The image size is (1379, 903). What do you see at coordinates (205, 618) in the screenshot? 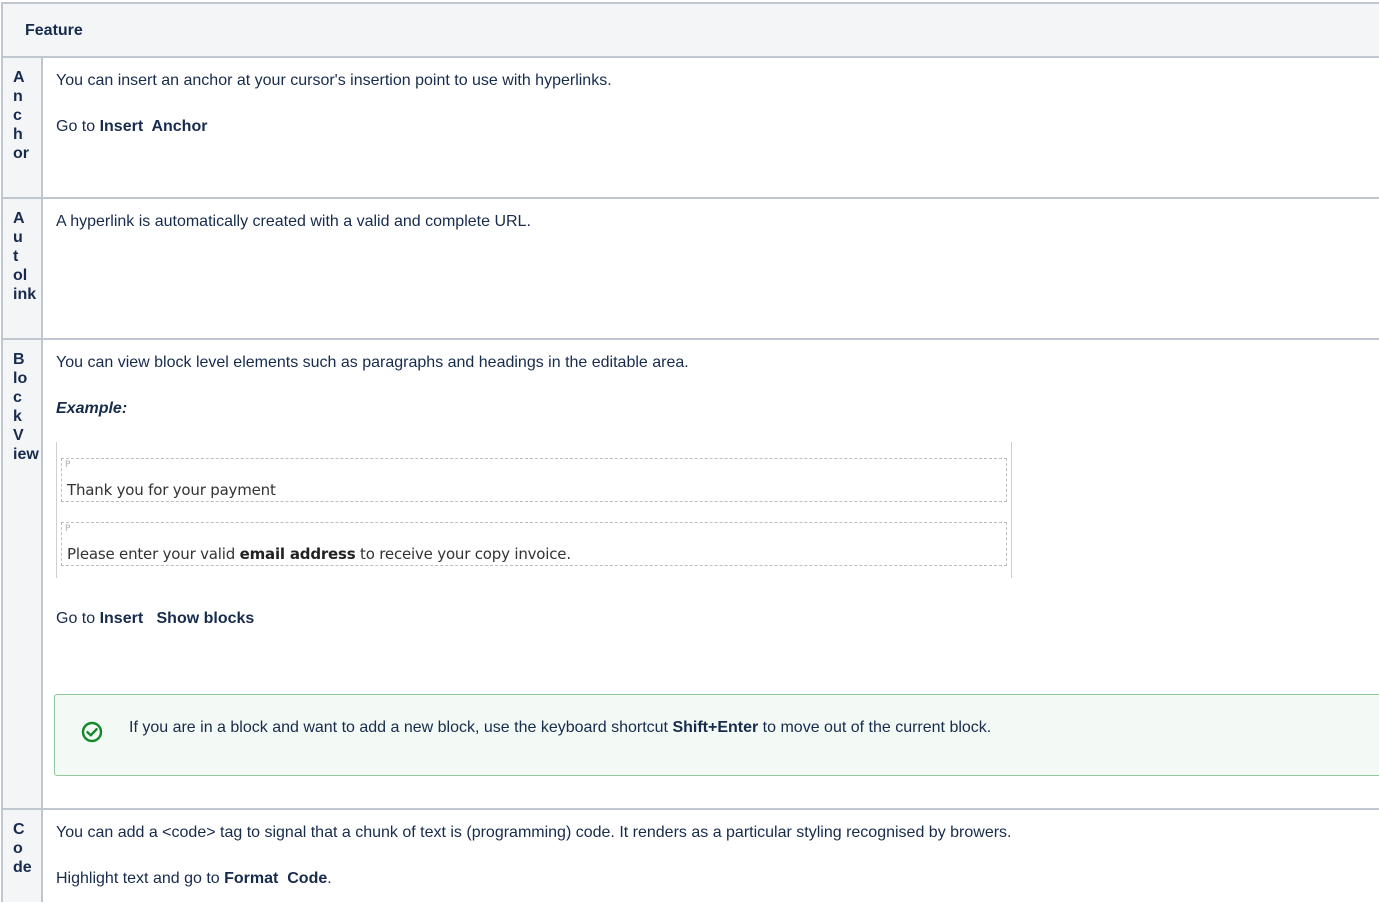
I see `menu-item-show-blocks: Show blocks` at bounding box center [205, 618].